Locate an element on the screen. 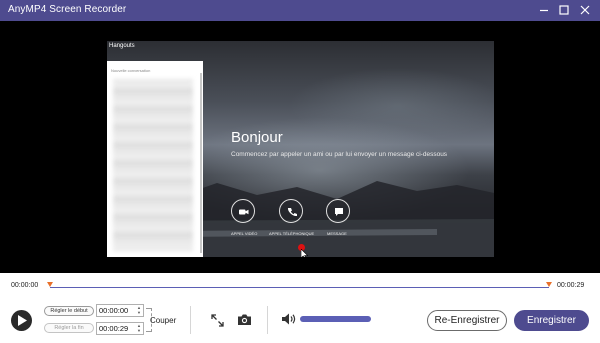  timeline: 00:00:00 00:00:29 is located at coordinates (300, 286).